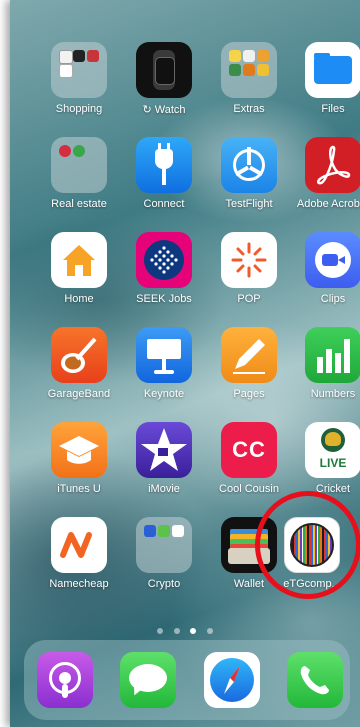  I want to click on cool-cousin-cc-icon: CC, so click(249, 450).